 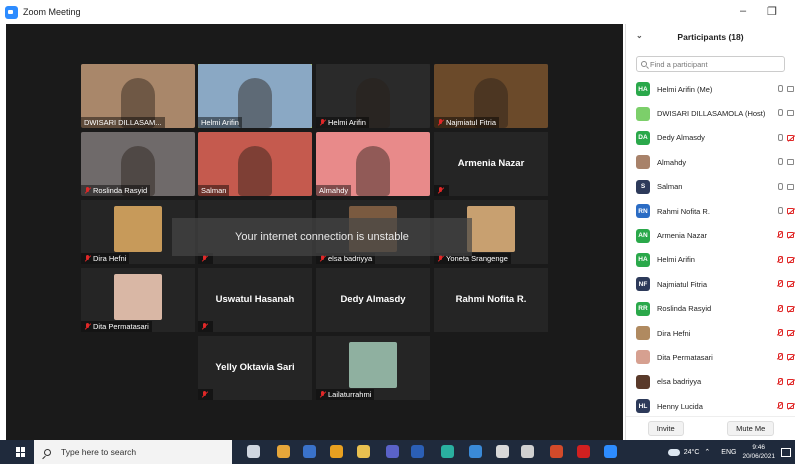 What do you see at coordinates (583, 451) in the screenshot?
I see `acrobat-icon` at bounding box center [583, 451].